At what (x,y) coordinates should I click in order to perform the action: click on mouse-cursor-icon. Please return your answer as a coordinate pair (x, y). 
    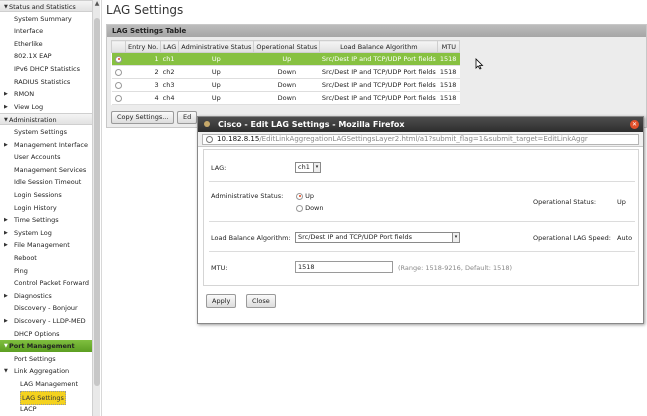
    Looking at the image, I should click on (479, 64).